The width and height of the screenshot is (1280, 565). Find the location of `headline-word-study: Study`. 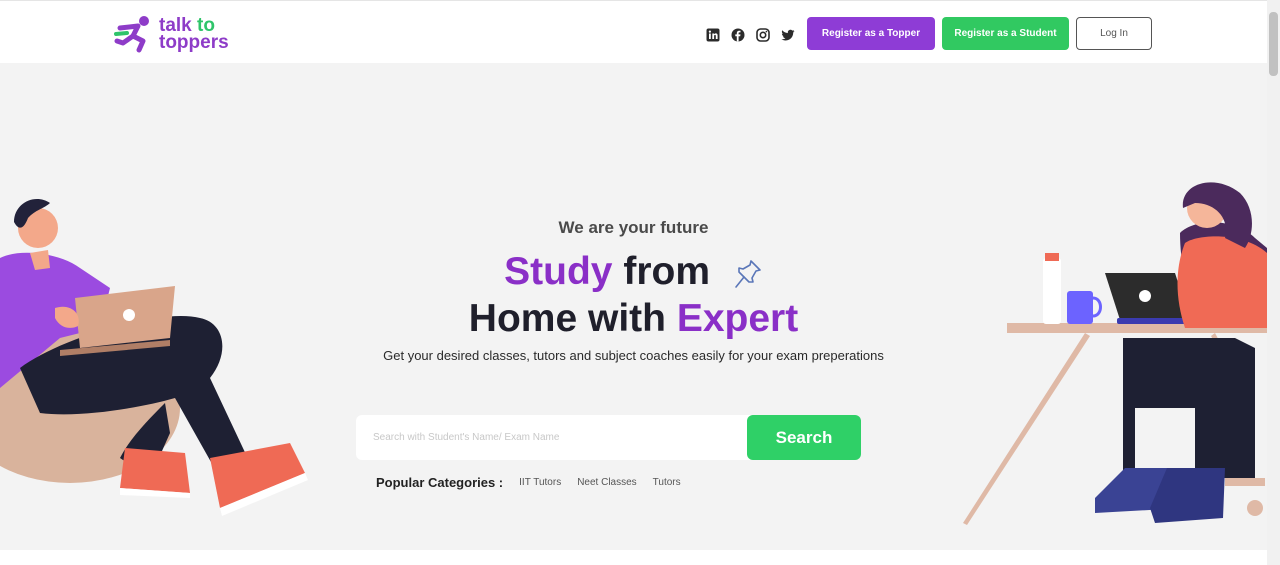

headline-word-study: Study is located at coordinates (558, 271).